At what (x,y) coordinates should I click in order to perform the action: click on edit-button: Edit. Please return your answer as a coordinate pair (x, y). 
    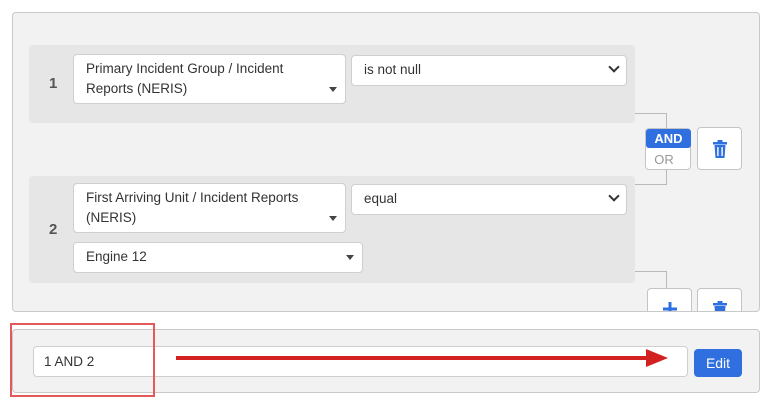
    Looking at the image, I should click on (718, 363).